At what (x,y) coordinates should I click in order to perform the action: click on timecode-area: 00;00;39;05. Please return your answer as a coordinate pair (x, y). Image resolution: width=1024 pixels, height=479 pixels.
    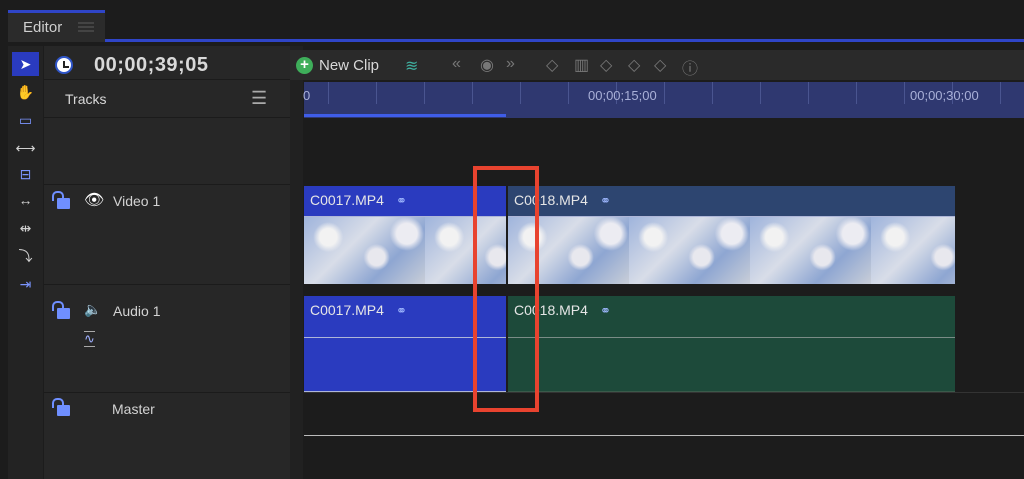
    Looking at the image, I should click on (167, 65).